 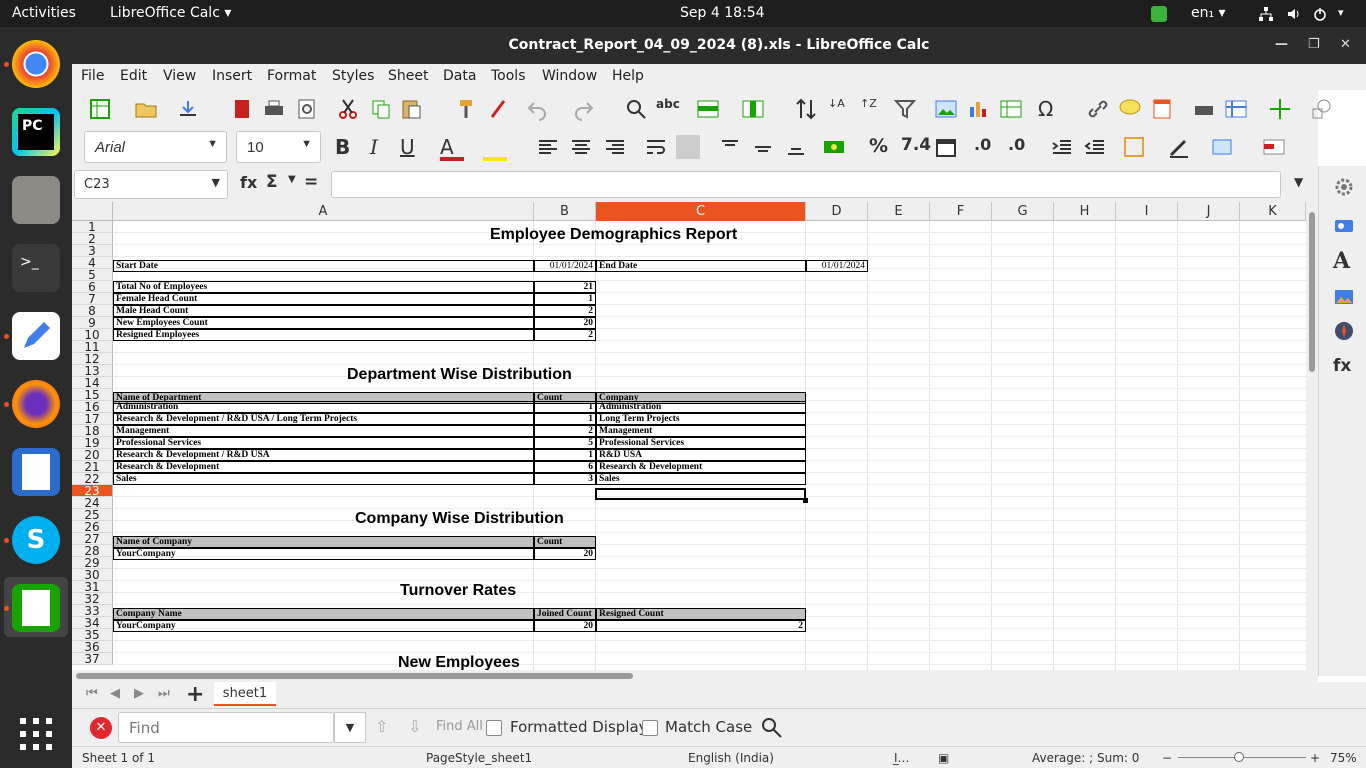 I want to click on select-all-corner, so click(x=92, y=211).